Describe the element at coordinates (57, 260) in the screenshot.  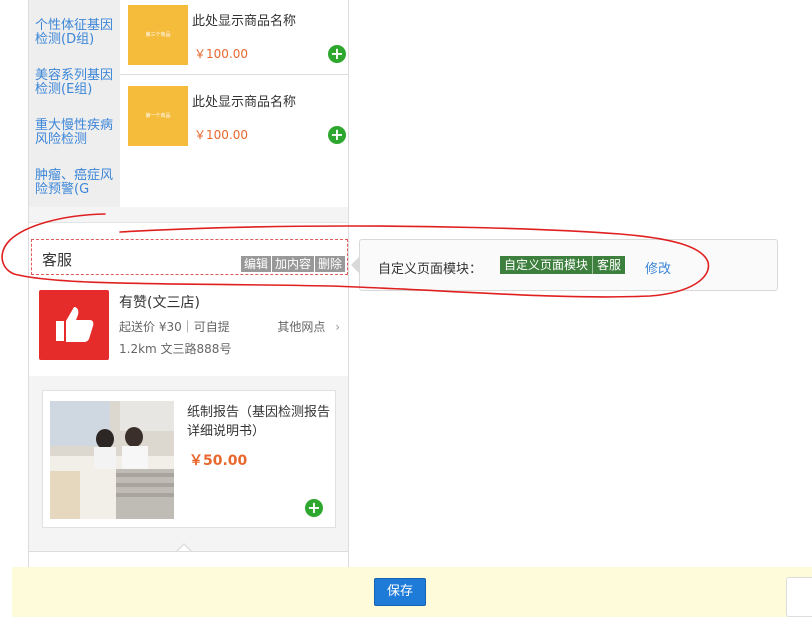
I see `kefu-title: 客服` at that location.